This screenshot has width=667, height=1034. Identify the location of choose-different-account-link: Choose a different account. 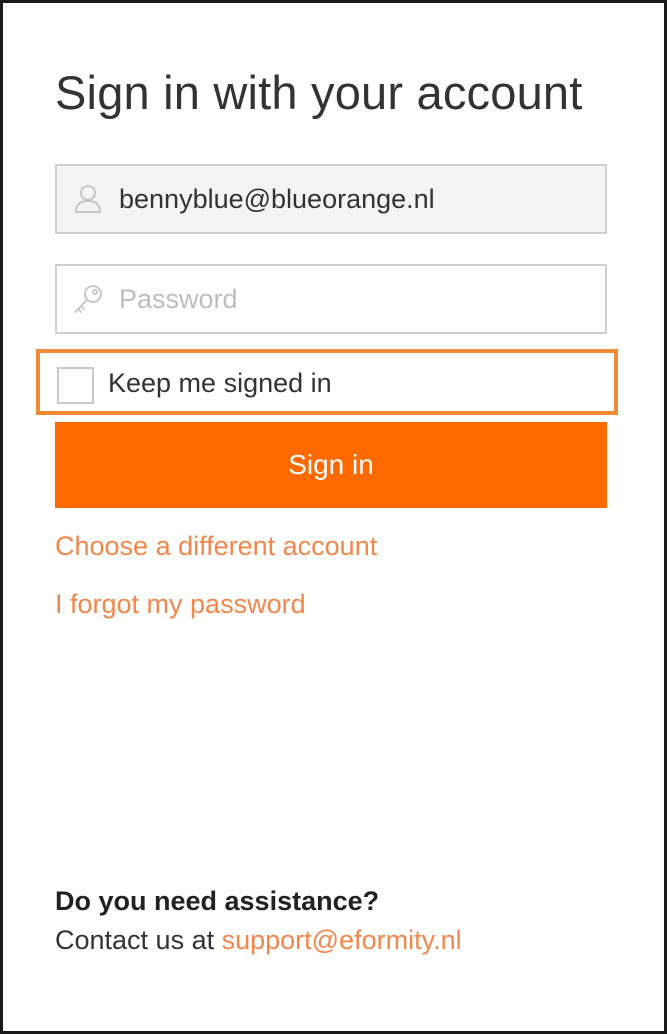
(216, 546).